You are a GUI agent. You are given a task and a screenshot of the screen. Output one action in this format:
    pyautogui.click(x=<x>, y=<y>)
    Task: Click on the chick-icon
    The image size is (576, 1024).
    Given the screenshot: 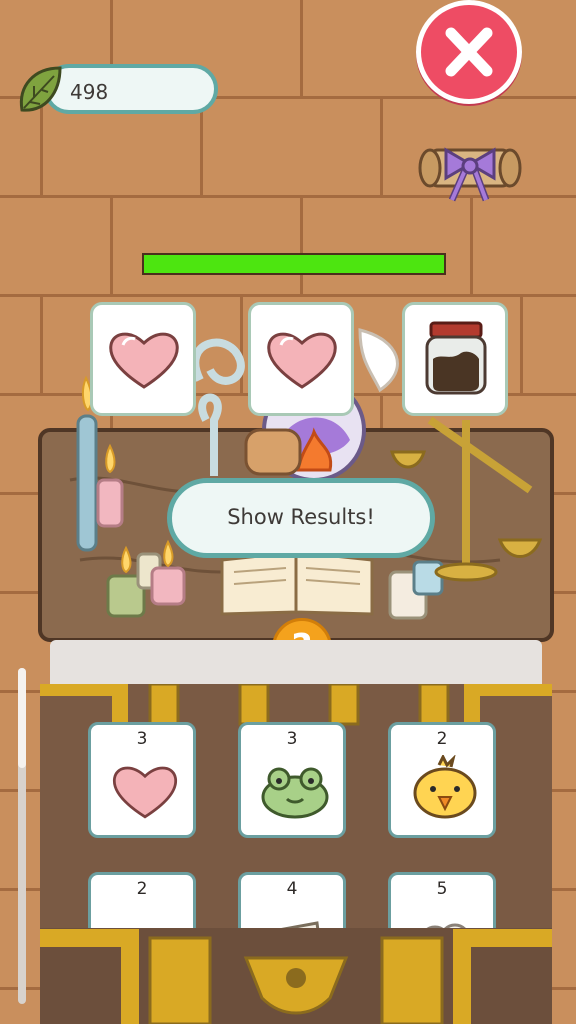 What is the action you would take?
    pyautogui.click(x=445, y=787)
    